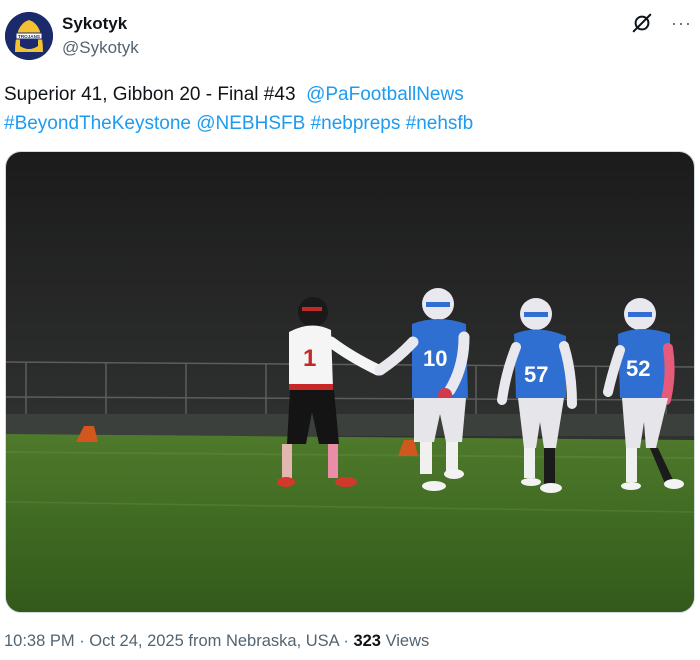 This screenshot has width=700, height=660. I want to click on tweet-text-body: Superior 41, Gibbon 20 - Final #43, so click(150, 94).